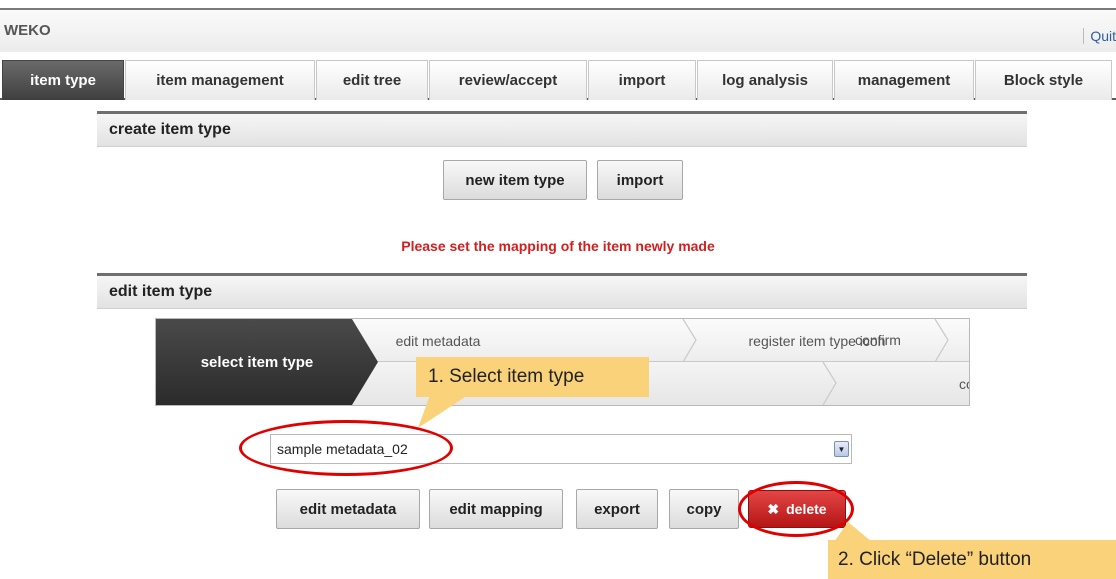 This screenshot has width=1116, height=579. I want to click on callout-select-item-type: 1. Select item type, so click(532, 377).